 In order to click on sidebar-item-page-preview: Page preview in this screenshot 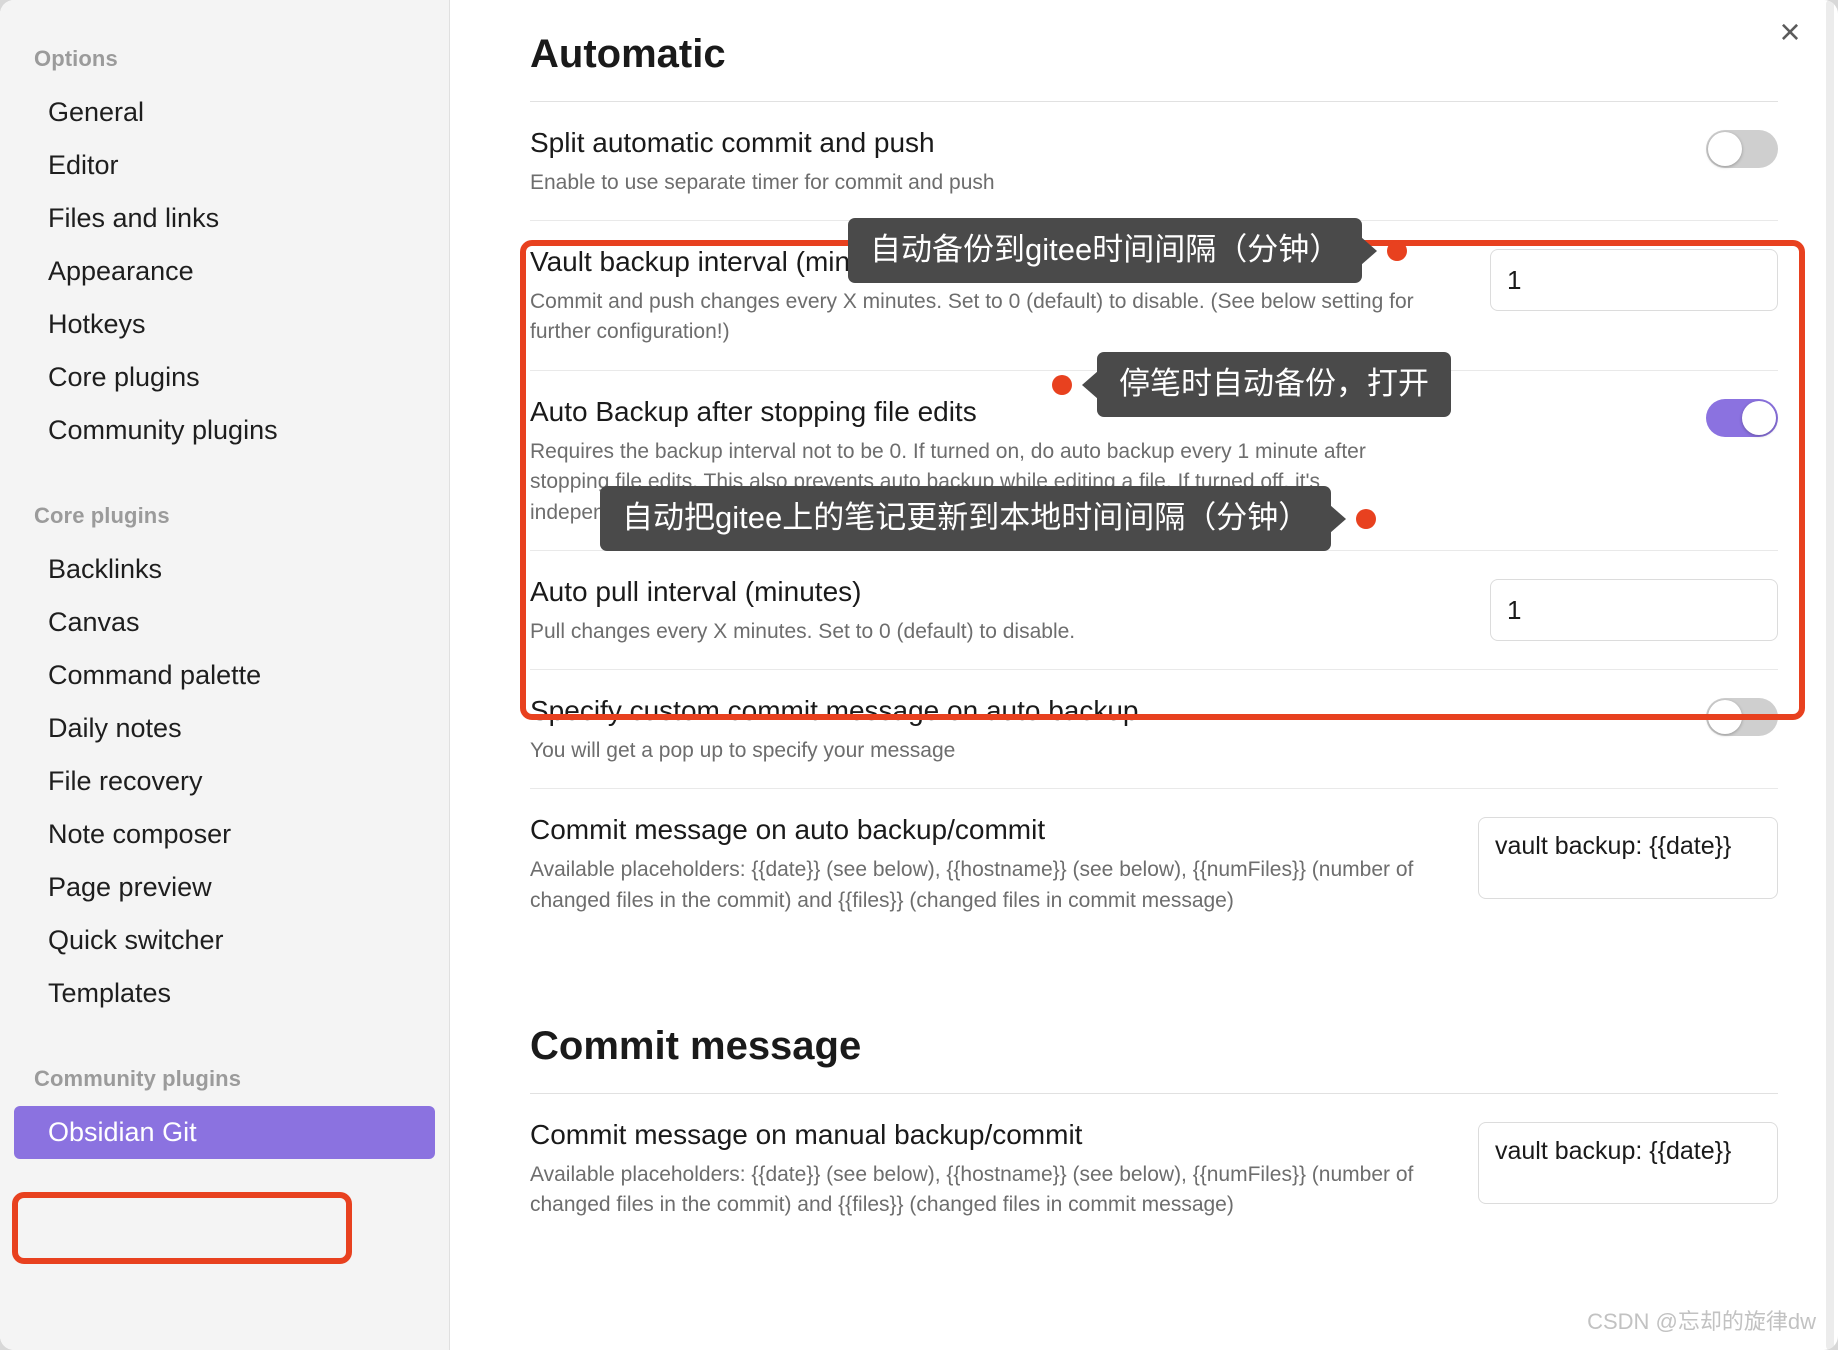, I will do `click(224, 887)`.